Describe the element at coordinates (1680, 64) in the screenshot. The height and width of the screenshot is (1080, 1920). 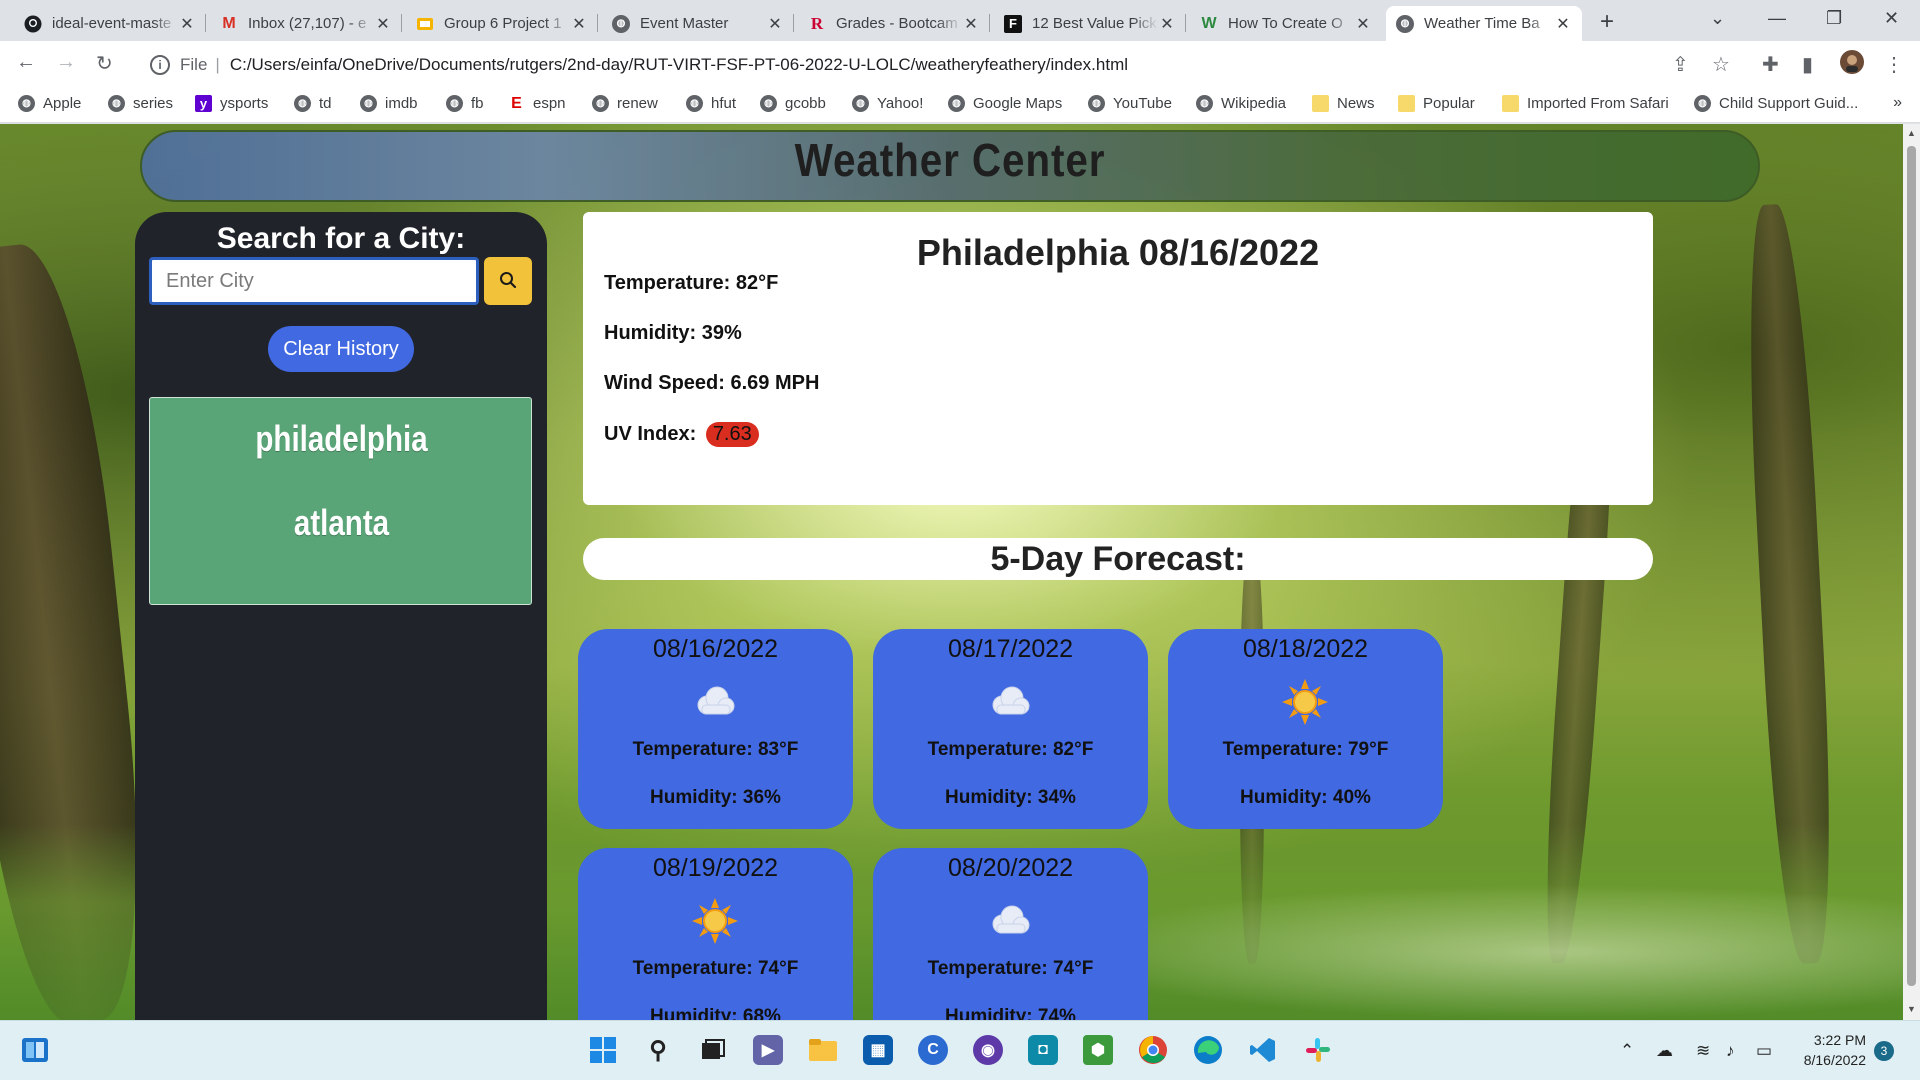
I see `share-icon: ⇪` at that location.